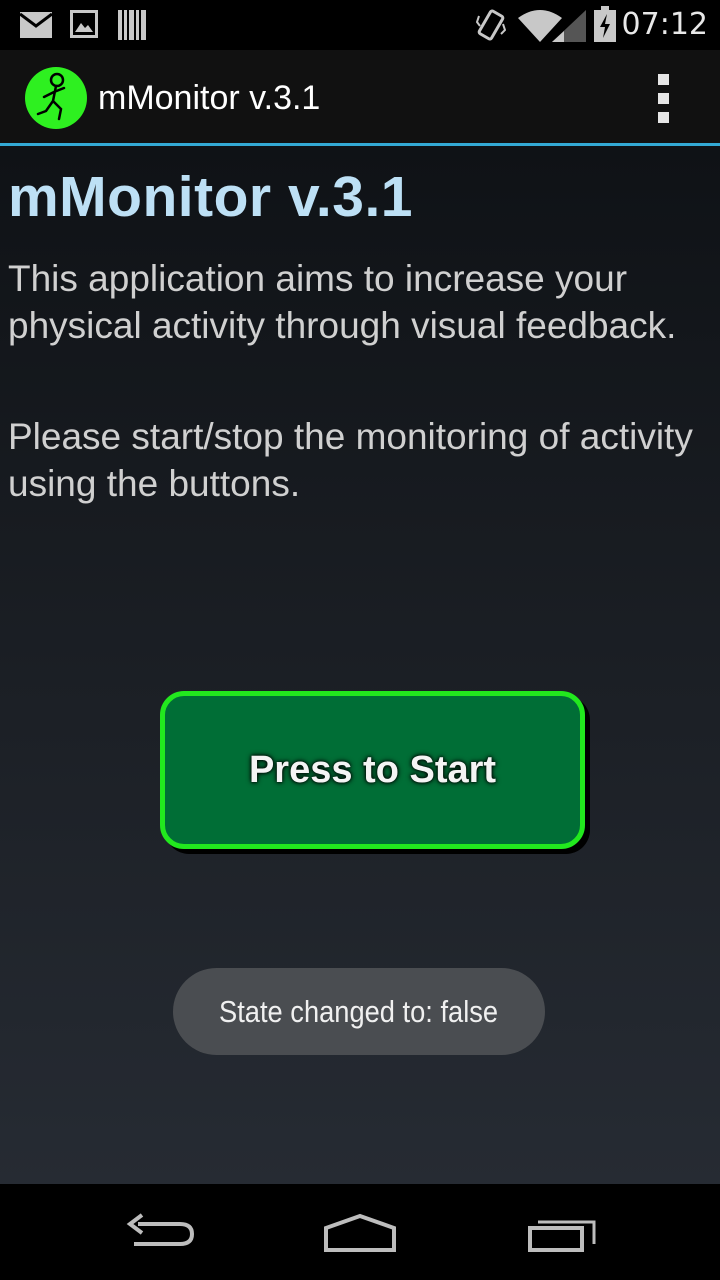  Describe the element at coordinates (491, 25) in the screenshot. I see `vibrate-icon` at that location.